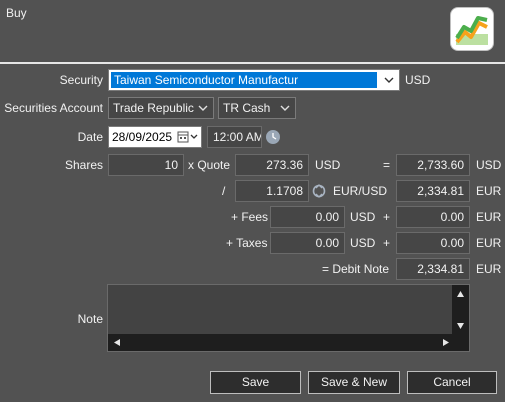 The image size is (505, 402). Describe the element at coordinates (234, 137) in the screenshot. I see `time-field: 12:00 AM` at that location.